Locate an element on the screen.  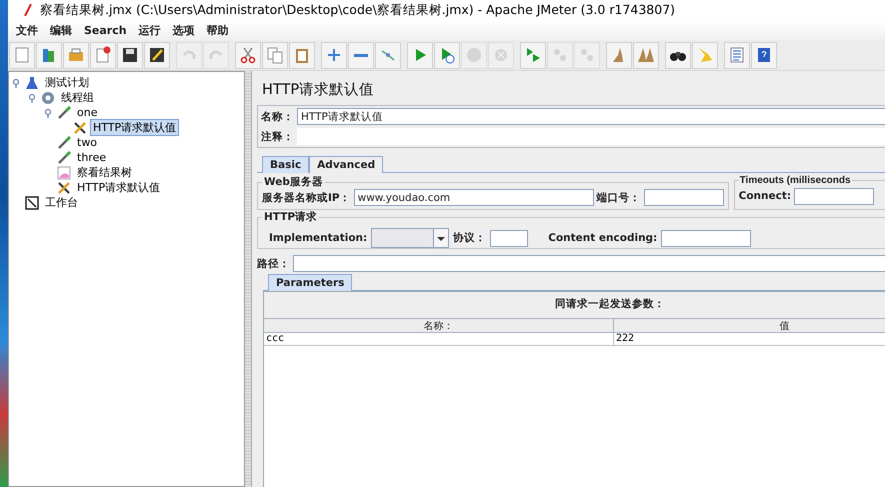
menu-item: Search is located at coordinates (105, 30).